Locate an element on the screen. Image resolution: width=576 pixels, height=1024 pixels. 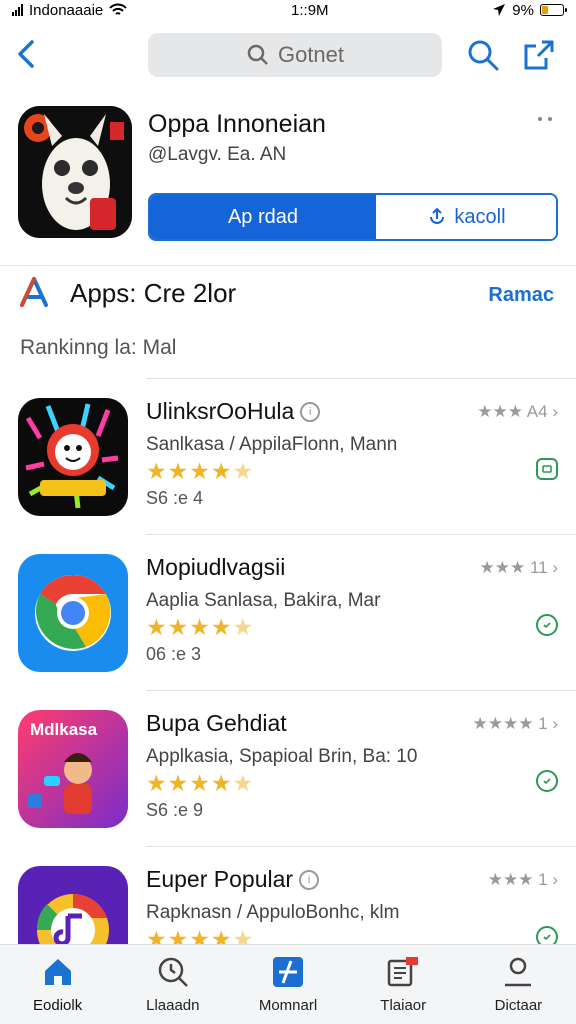
tab-search: Llaaadn is located at coordinates (172, 984).